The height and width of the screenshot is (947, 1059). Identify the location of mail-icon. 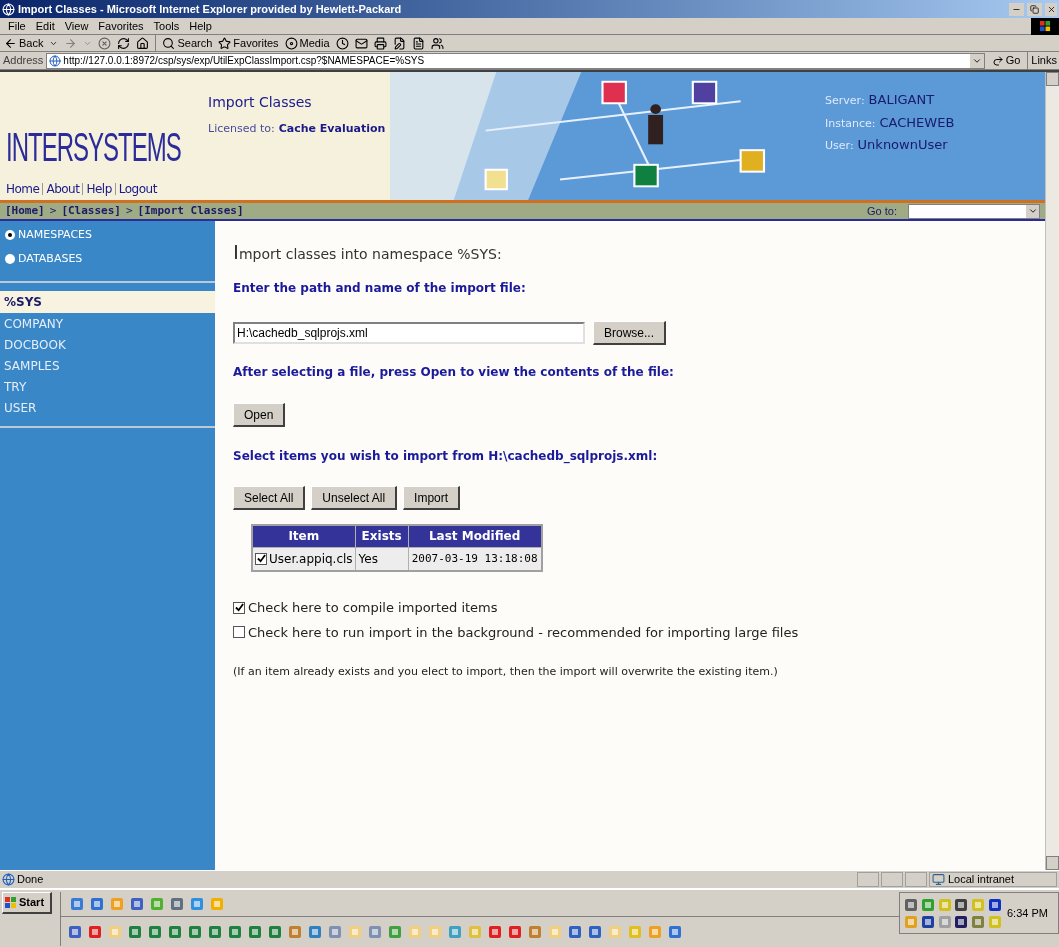
(361, 43).